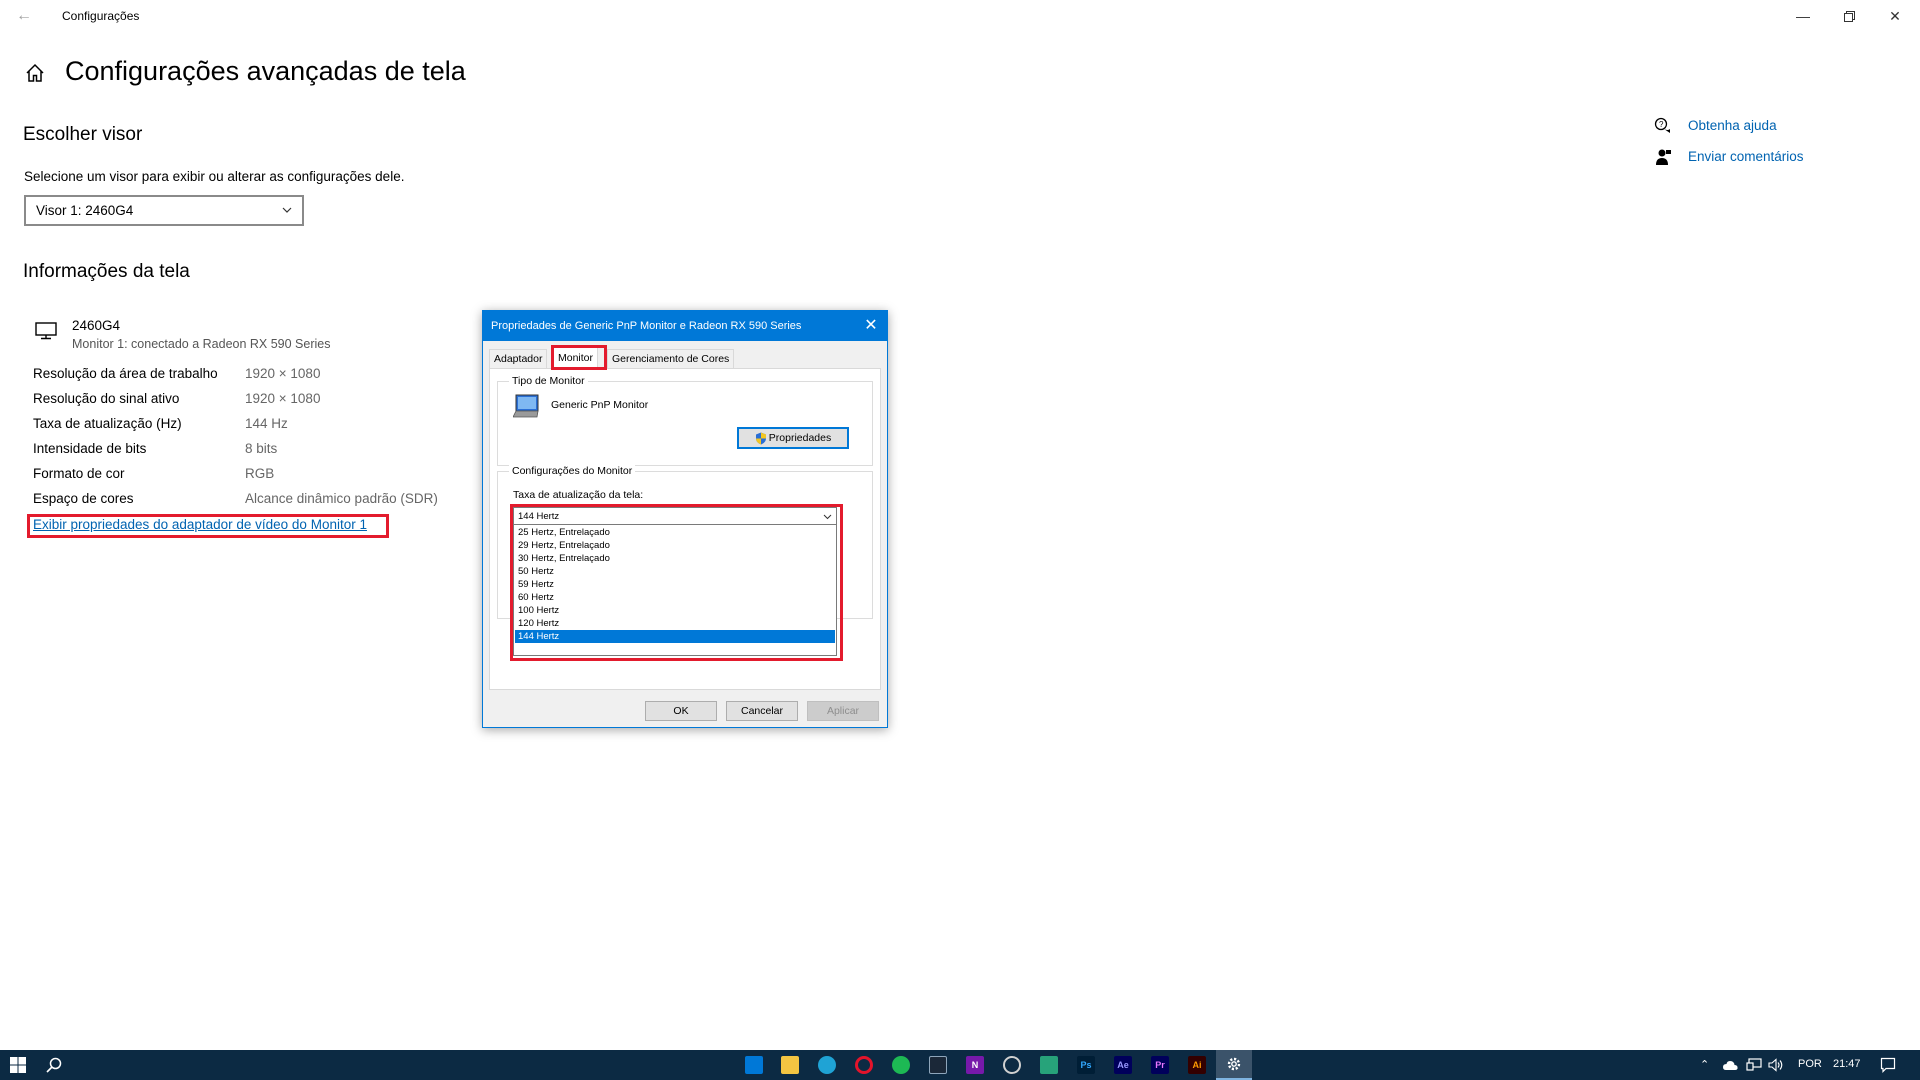 This screenshot has height=1080, width=1920. I want to click on search-icon, so click(54, 1065).